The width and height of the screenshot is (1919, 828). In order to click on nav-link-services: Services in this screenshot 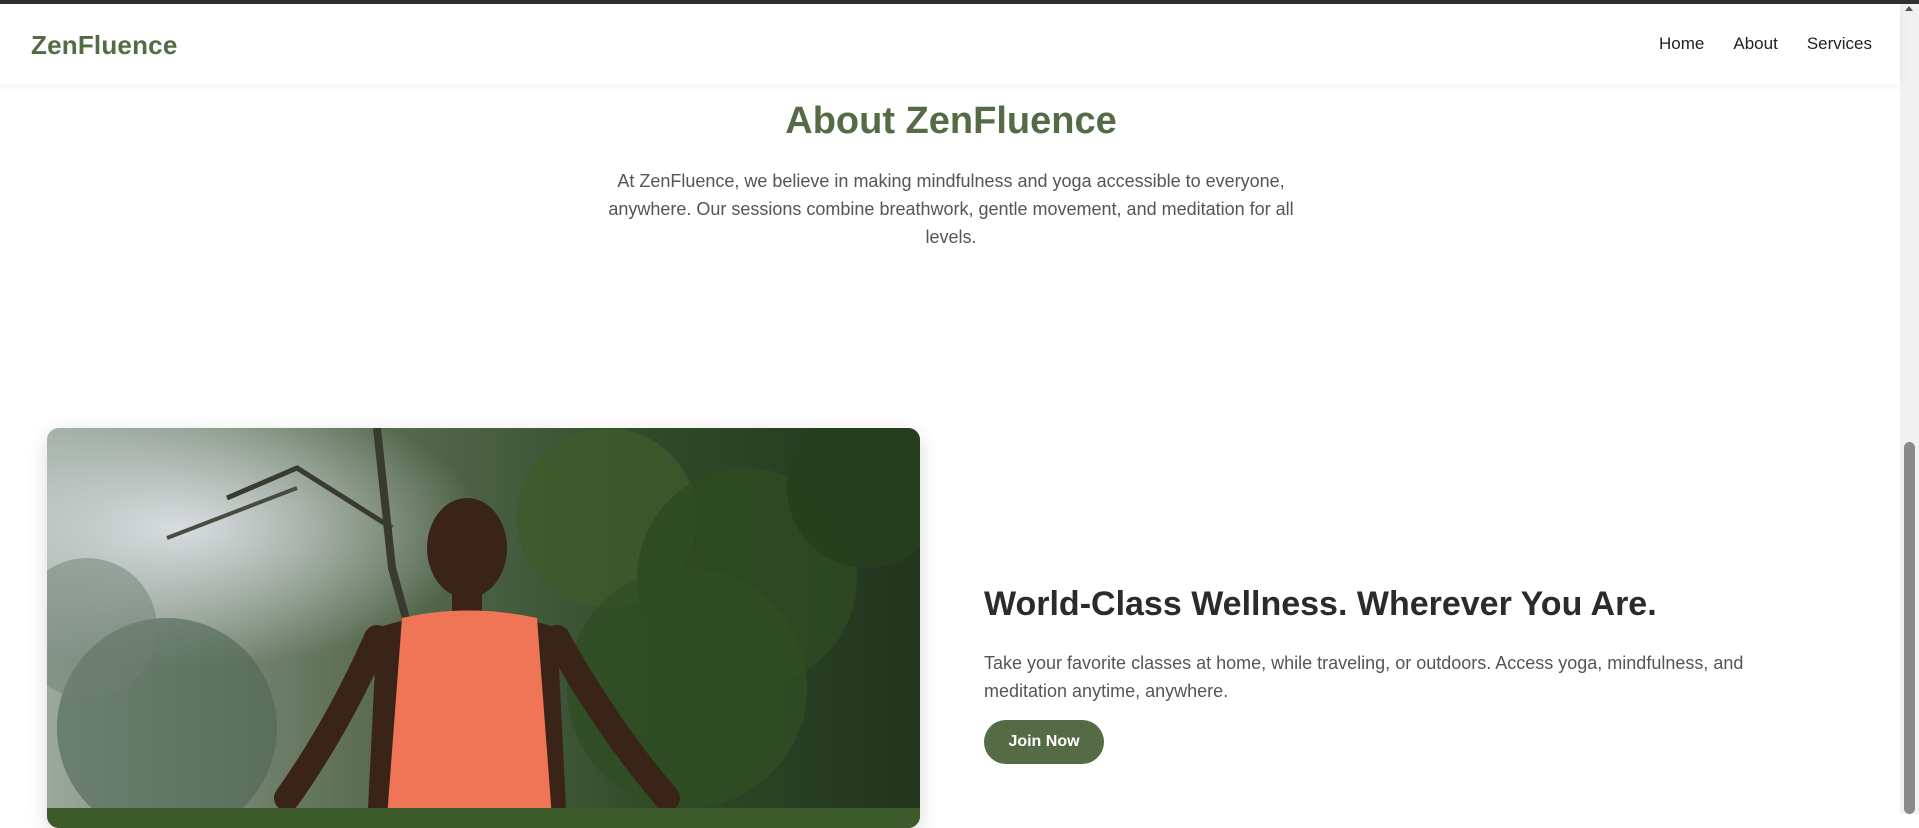, I will do `click(1839, 44)`.